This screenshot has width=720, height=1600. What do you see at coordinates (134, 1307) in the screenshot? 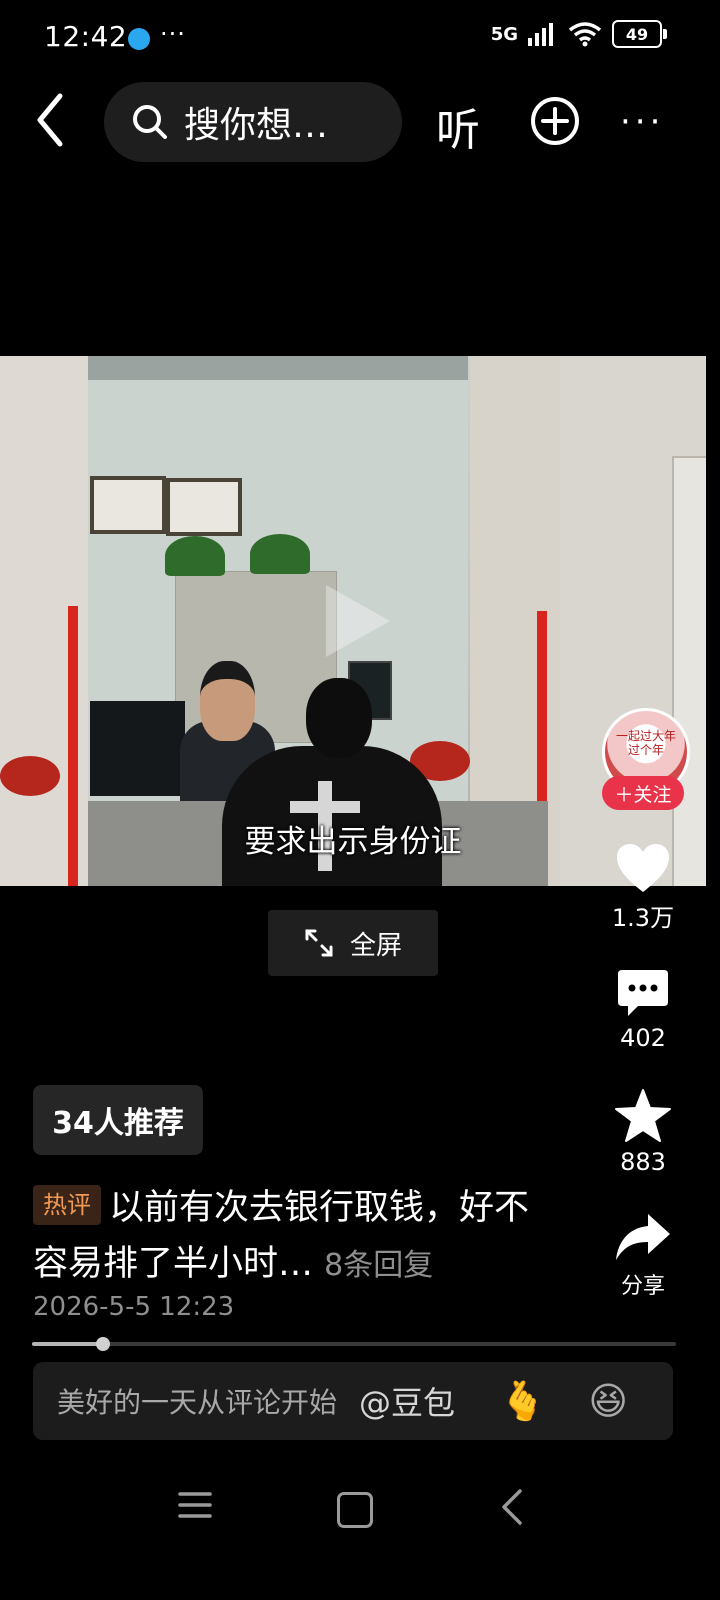
I see `comment-time: 2026-5-5 12:23` at bounding box center [134, 1307].